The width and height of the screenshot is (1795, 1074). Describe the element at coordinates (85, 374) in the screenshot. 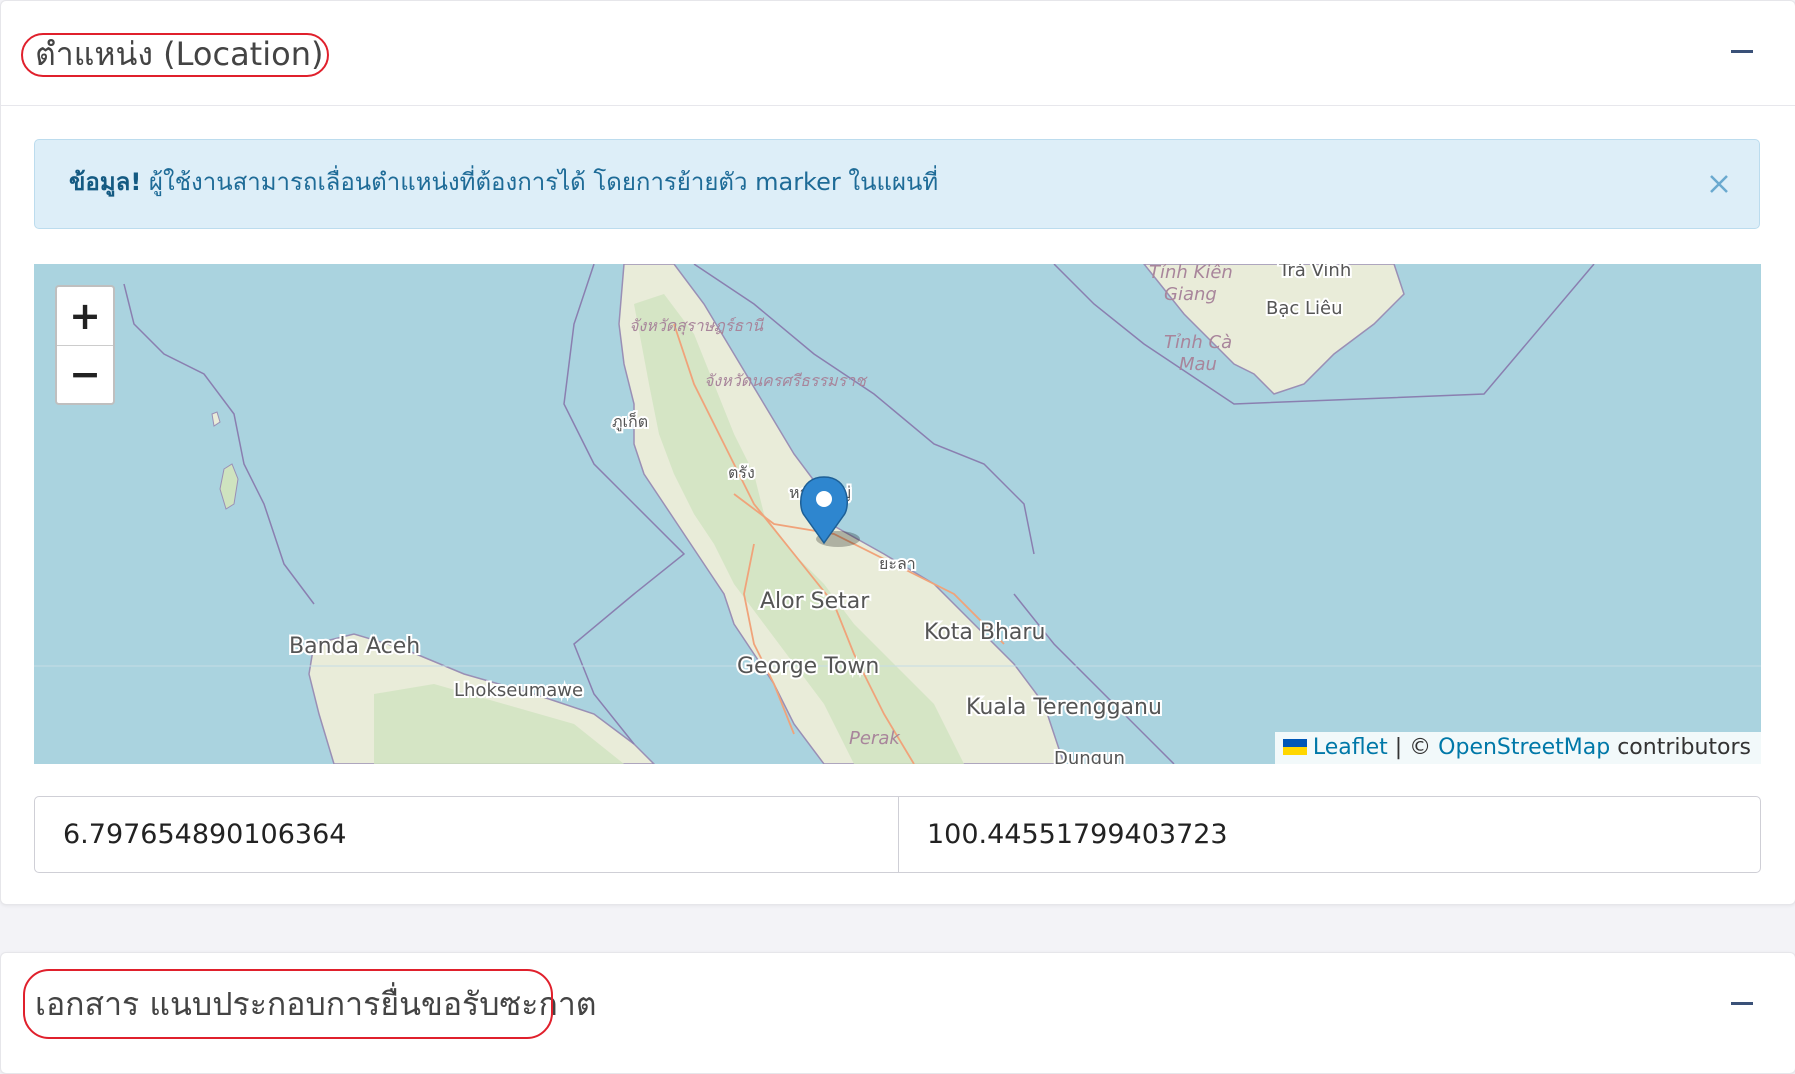

I see `zoom-out-button: −` at that location.